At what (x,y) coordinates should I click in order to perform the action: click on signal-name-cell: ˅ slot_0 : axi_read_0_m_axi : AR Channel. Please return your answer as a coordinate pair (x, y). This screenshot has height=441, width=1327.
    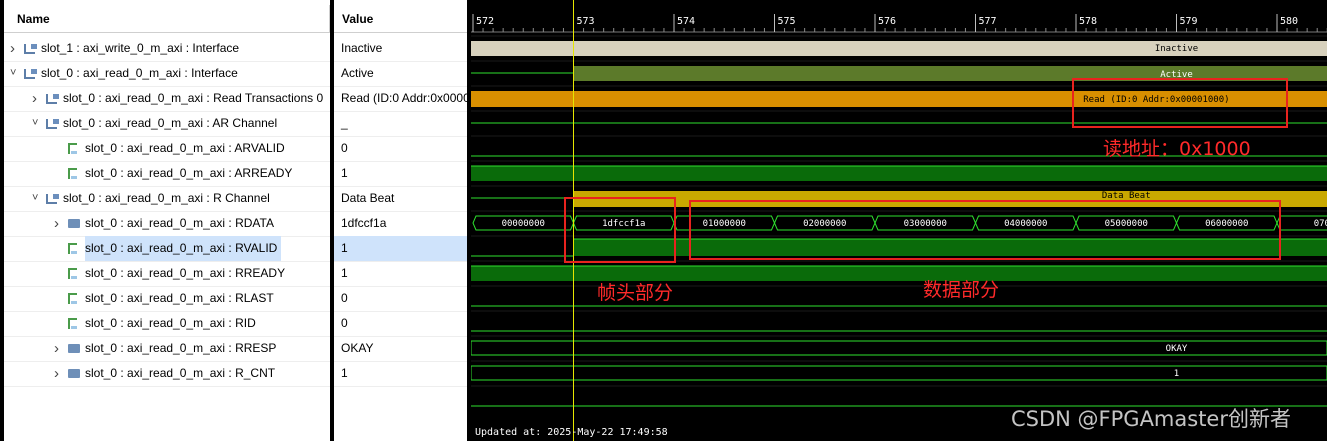
    Looking at the image, I should click on (167, 123).